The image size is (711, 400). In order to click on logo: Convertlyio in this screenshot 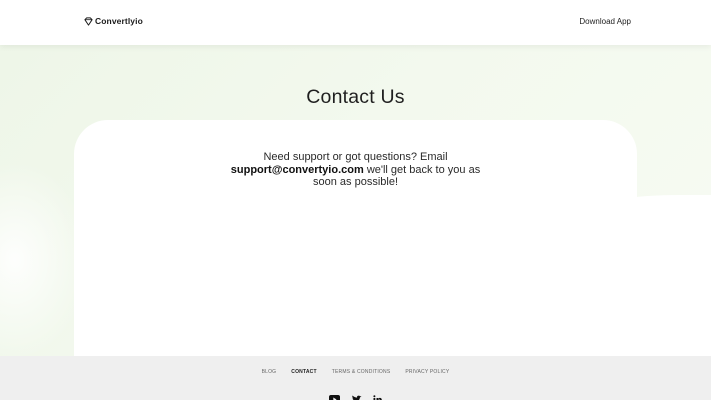, I will do `click(113, 21)`.